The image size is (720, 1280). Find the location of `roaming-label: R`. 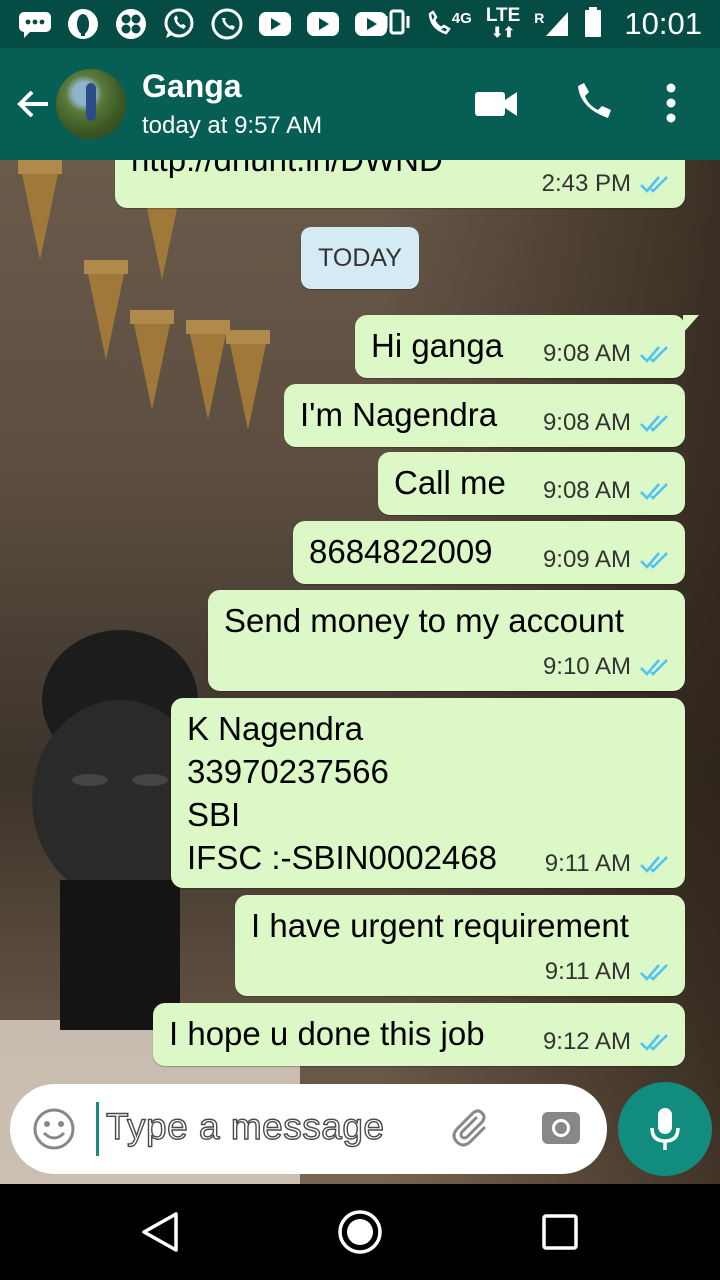

roaming-label: R is located at coordinates (539, 18).